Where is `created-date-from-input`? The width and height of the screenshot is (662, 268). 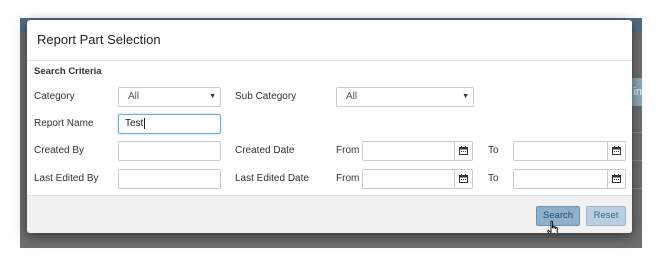 created-date-from-input is located at coordinates (417, 151).